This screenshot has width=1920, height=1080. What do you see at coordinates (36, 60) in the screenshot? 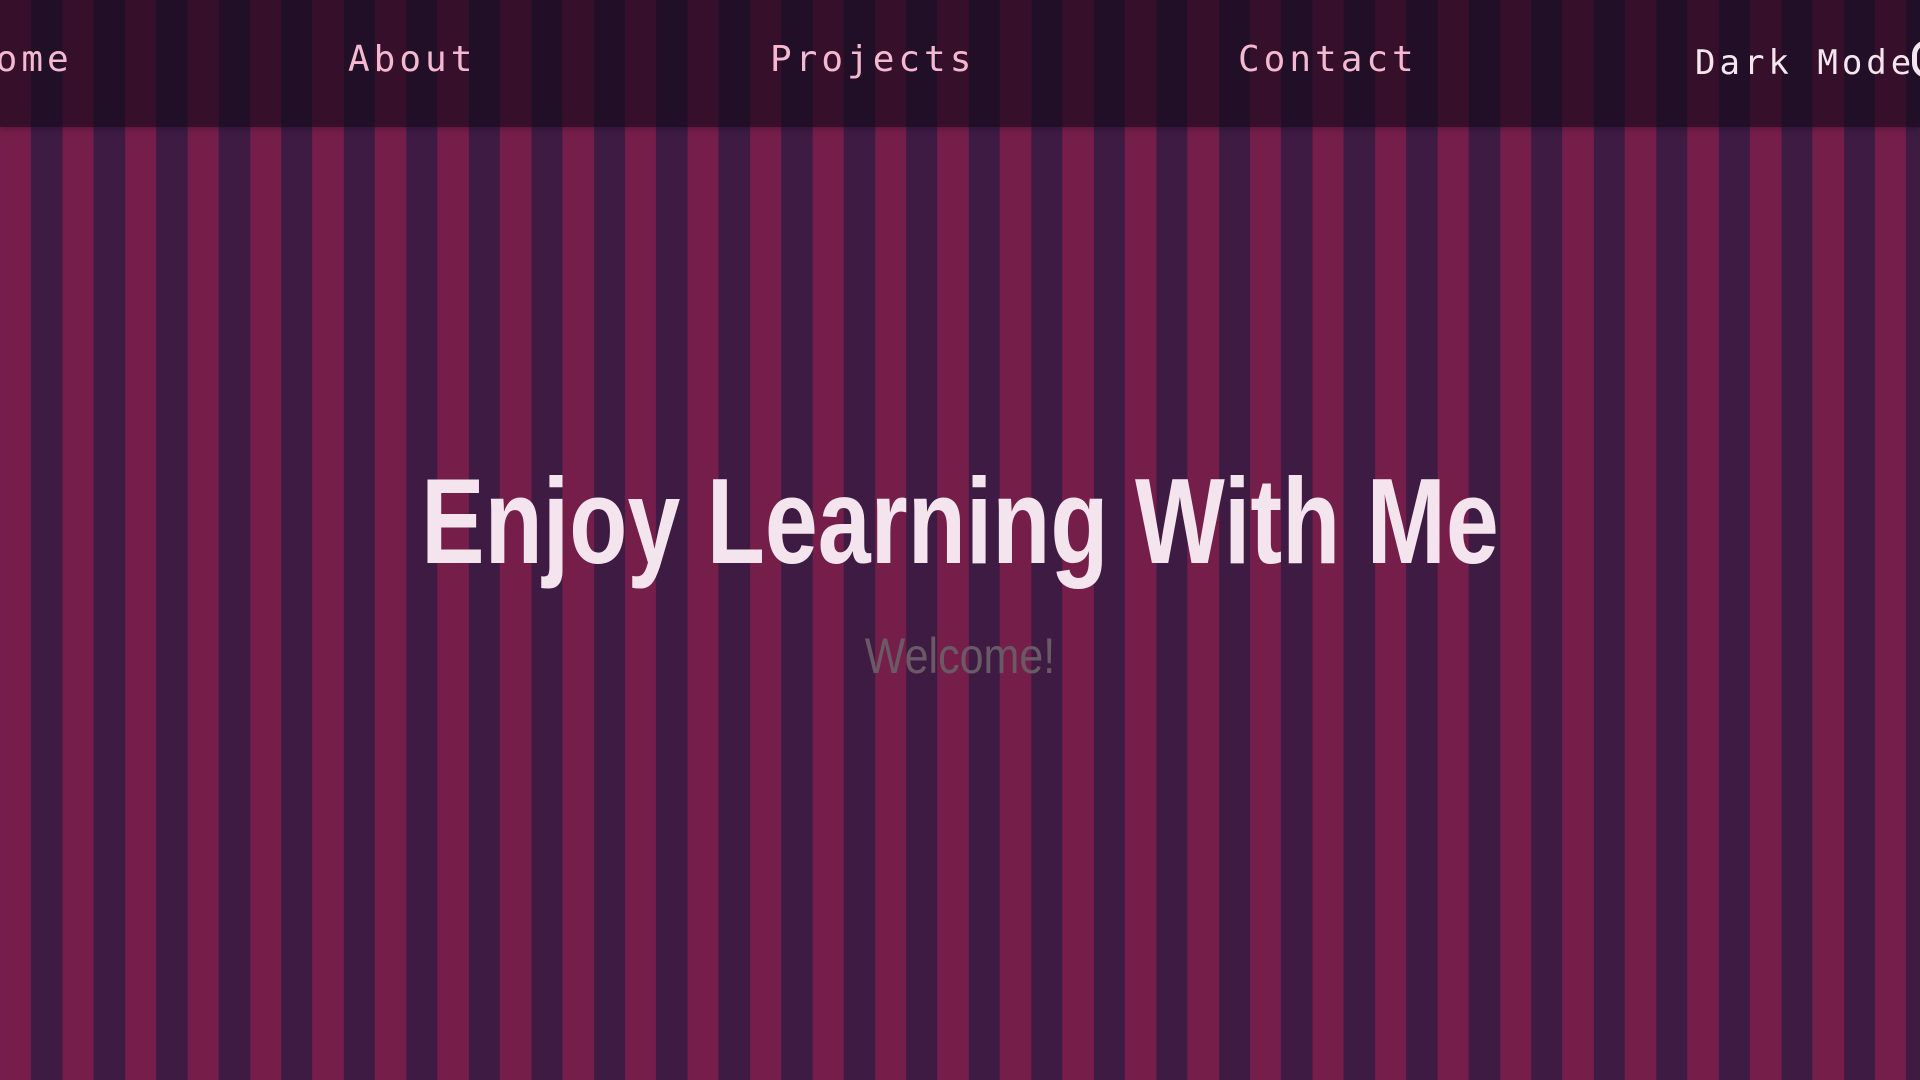
I see `nav-link-home: Home` at bounding box center [36, 60].